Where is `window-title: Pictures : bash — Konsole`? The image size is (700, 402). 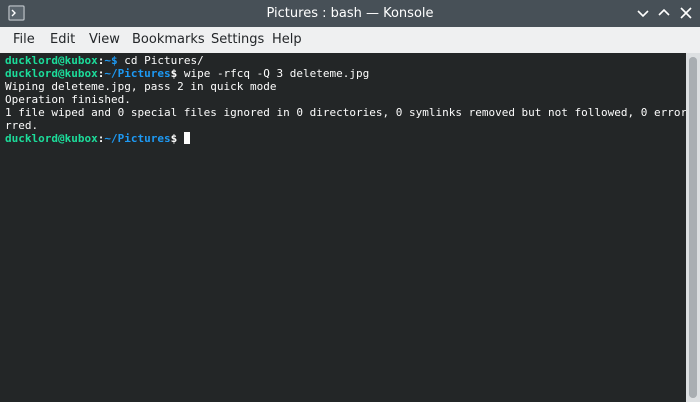 window-title: Pictures : bash — Konsole is located at coordinates (350, 13).